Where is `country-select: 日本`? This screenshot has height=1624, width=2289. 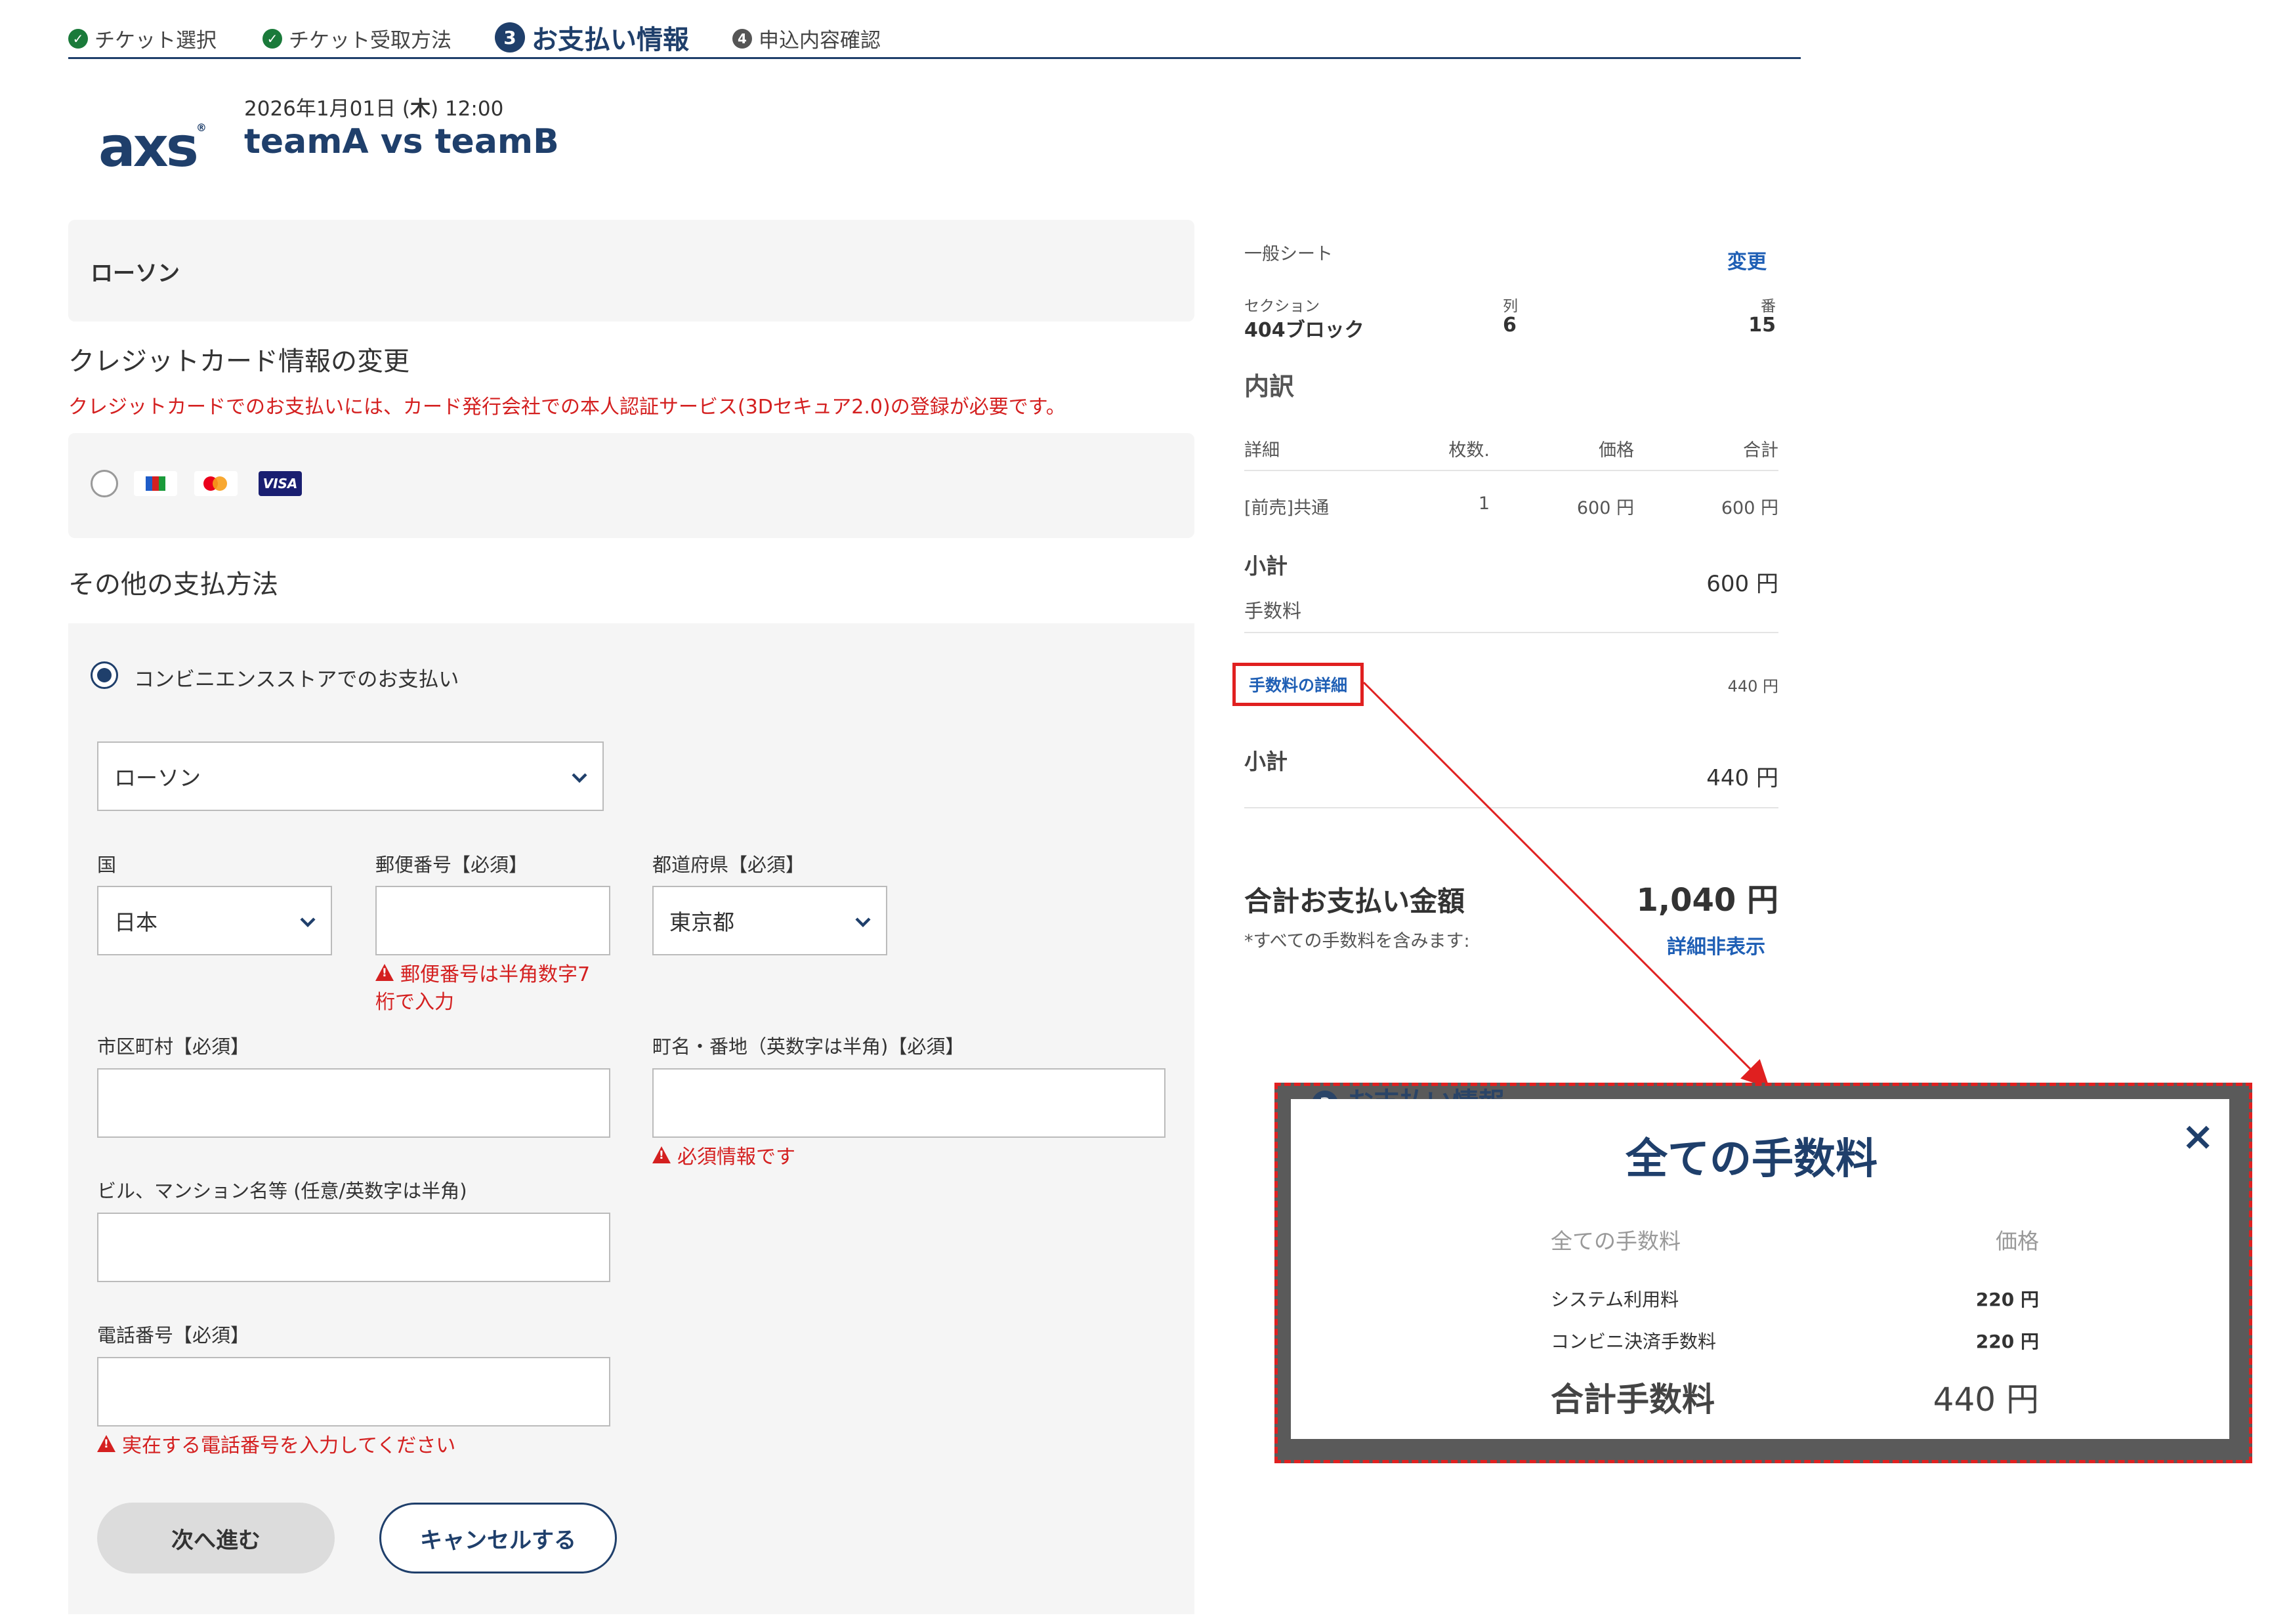
country-select: 日本 is located at coordinates (214, 920).